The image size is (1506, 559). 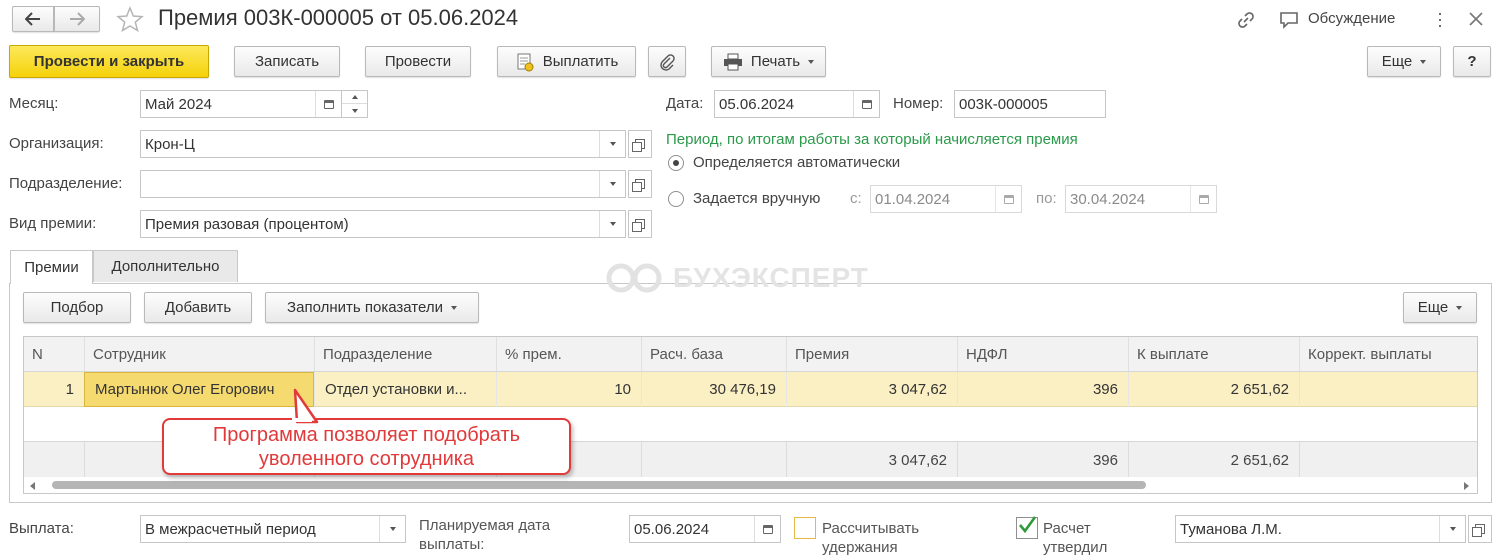 I want to click on attach-button, so click(x=667, y=61).